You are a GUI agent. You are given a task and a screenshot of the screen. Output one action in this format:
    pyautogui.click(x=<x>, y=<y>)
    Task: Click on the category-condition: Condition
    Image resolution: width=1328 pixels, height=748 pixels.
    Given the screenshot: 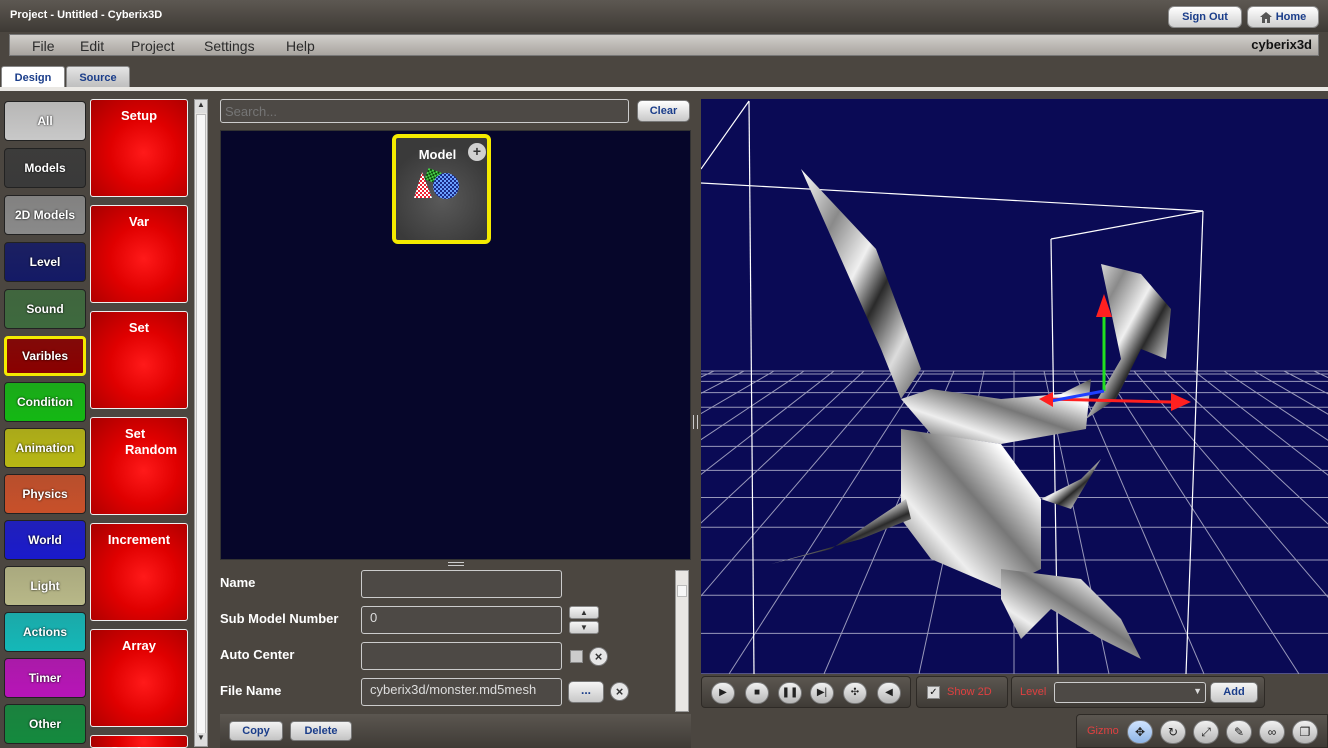 What is the action you would take?
    pyautogui.click(x=45, y=402)
    